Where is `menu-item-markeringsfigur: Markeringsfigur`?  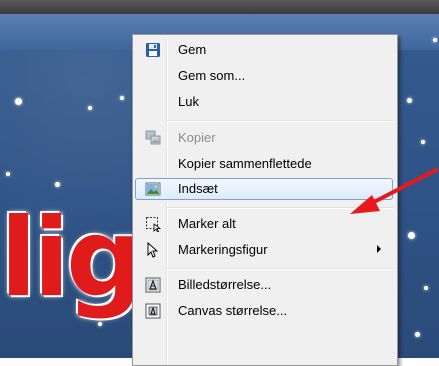 menu-item-markeringsfigur: Markeringsfigur is located at coordinates (264, 250).